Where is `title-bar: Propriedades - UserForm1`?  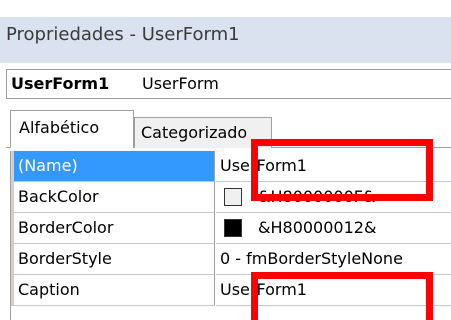
title-bar: Propriedades - UserForm1 is located at coordinates (225, 40).